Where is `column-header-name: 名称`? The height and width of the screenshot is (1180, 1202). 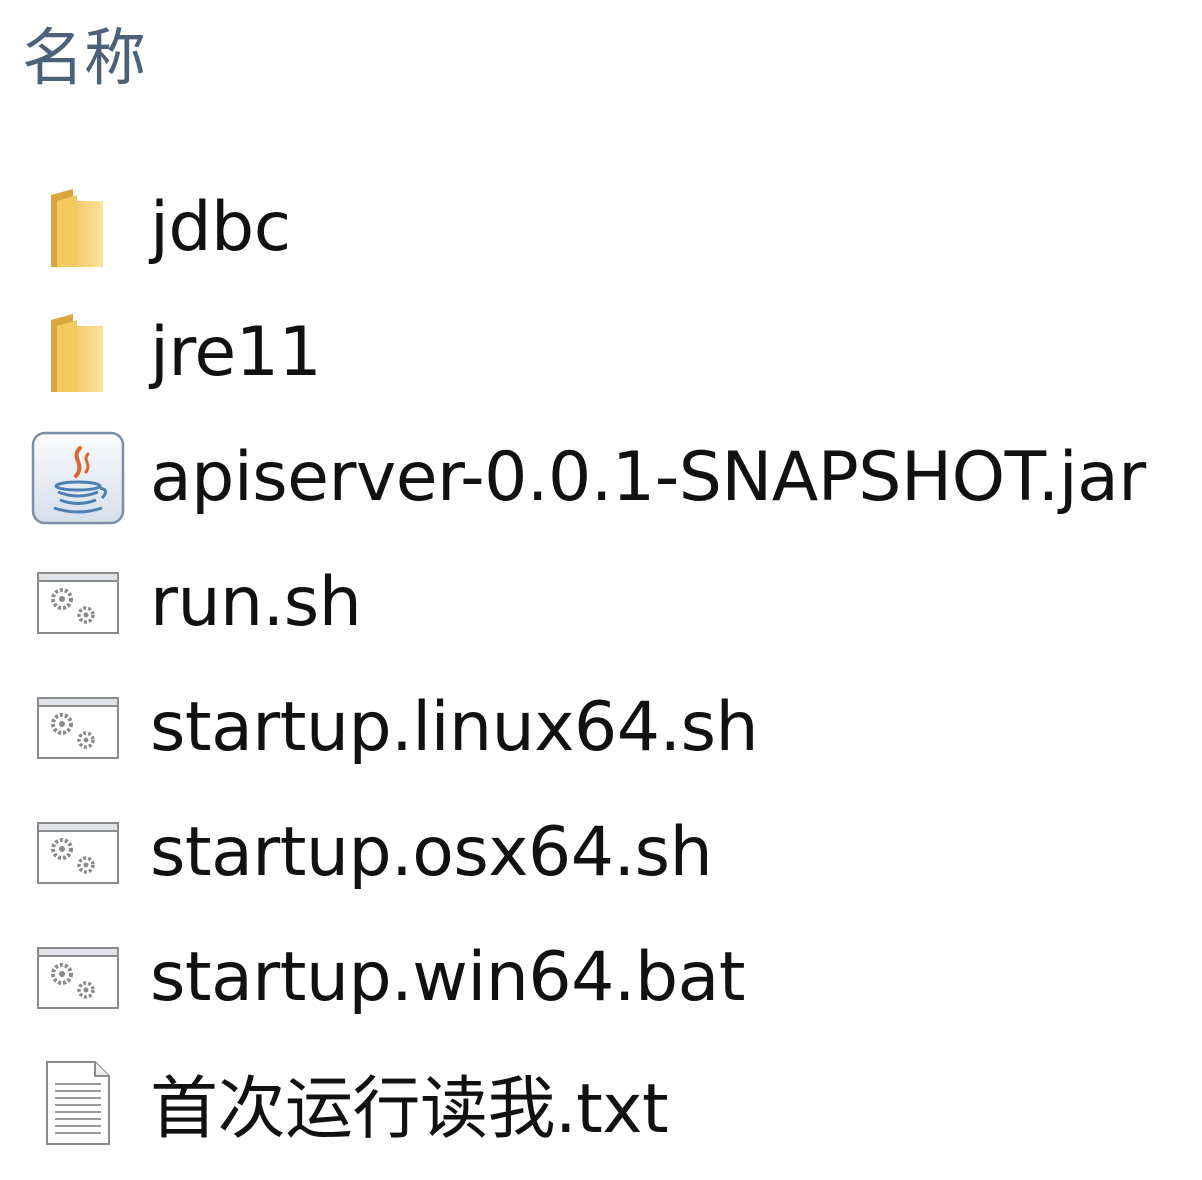 column-header-name: 名称 is located at coordinates (84, 52).